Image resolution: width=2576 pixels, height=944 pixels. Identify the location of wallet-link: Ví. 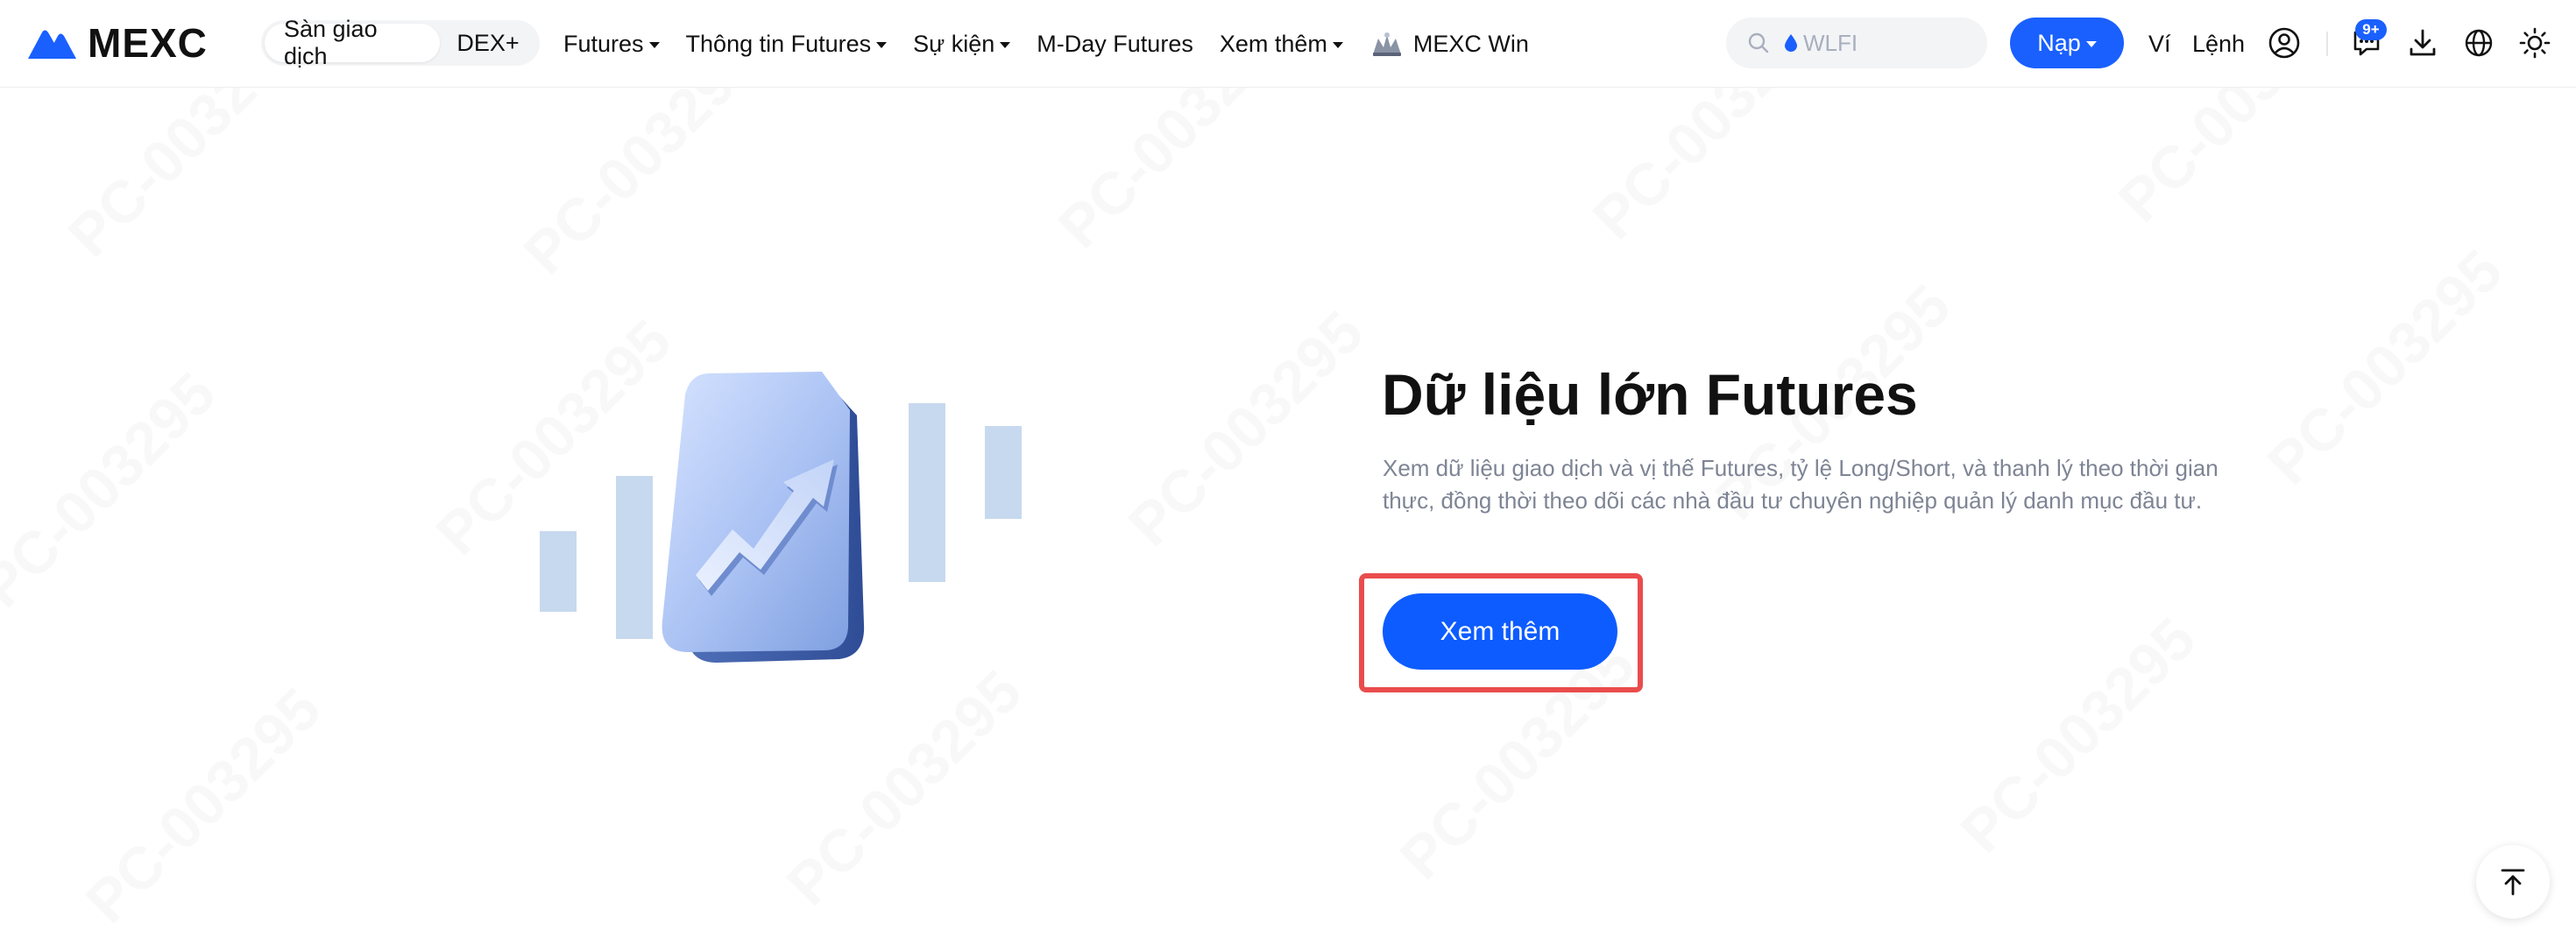
(2159, 44).